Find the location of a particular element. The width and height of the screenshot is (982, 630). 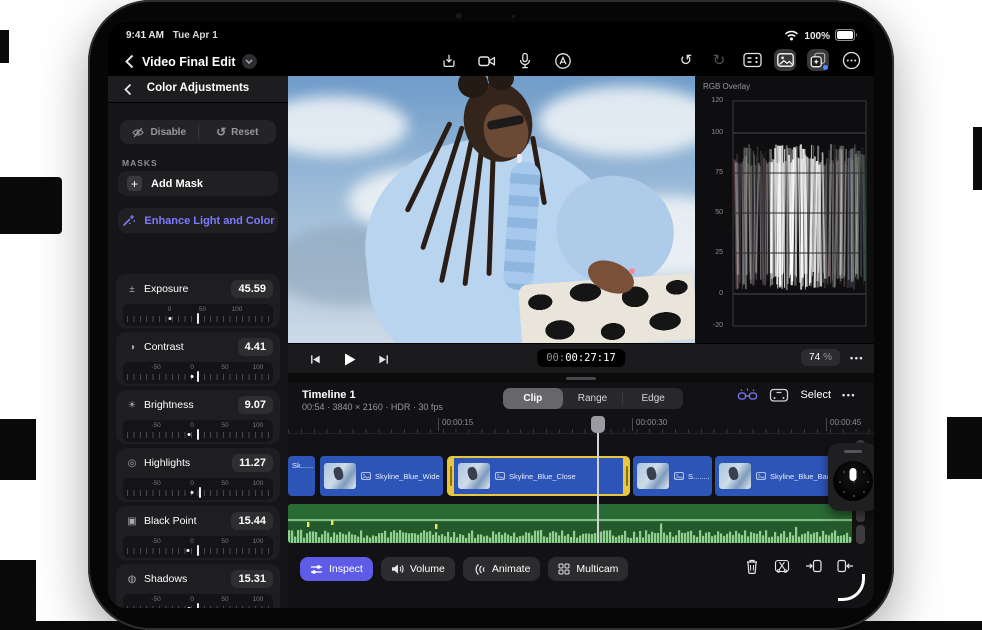

shadows-icon: ◍ is located at coordinates (132, 579).